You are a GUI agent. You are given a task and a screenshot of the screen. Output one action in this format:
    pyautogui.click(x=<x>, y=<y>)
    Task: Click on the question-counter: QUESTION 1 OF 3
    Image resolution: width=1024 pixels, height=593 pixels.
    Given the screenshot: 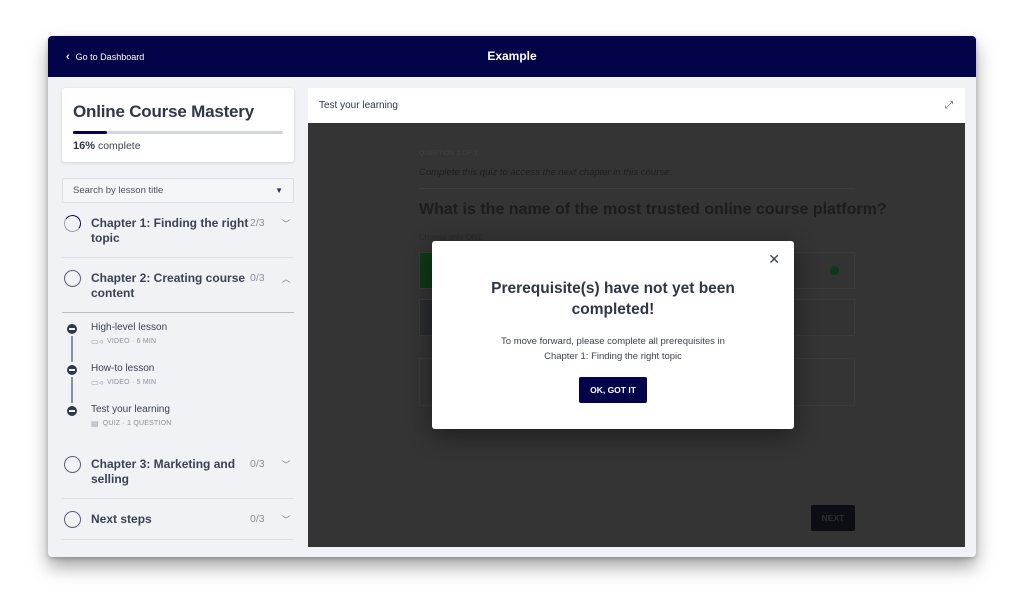 What is the action you would take?
    pyautogui.click(x=448, y=153)
    